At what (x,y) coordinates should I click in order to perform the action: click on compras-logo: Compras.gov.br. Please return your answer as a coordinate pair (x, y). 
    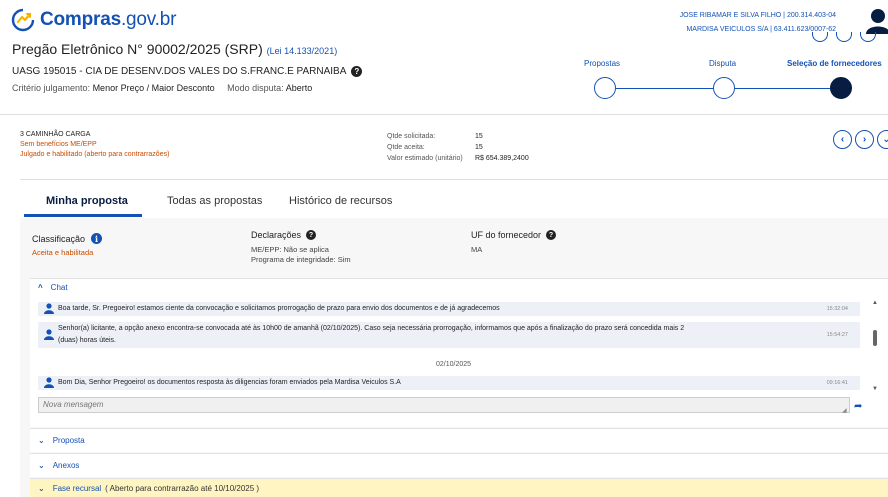
    Looking at the image, I should click on (93, 20).